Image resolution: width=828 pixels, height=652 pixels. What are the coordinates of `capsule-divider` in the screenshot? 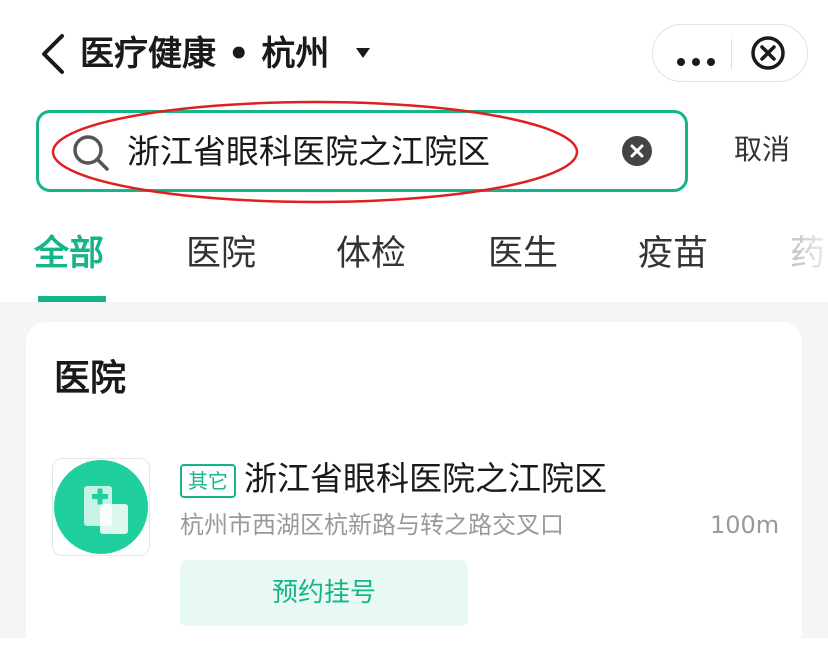 It's located at (731, 54).